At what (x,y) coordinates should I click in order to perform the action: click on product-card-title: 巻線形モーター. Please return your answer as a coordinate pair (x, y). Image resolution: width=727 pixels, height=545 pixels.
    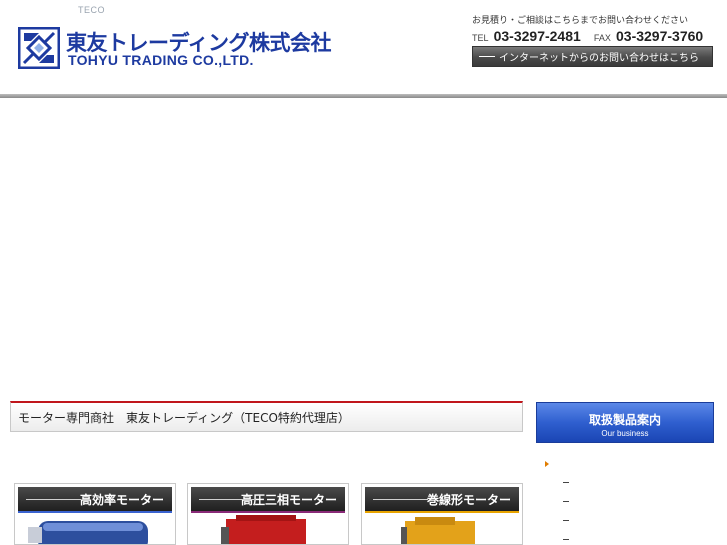
    Looking at the image, I should click on (468, 499).